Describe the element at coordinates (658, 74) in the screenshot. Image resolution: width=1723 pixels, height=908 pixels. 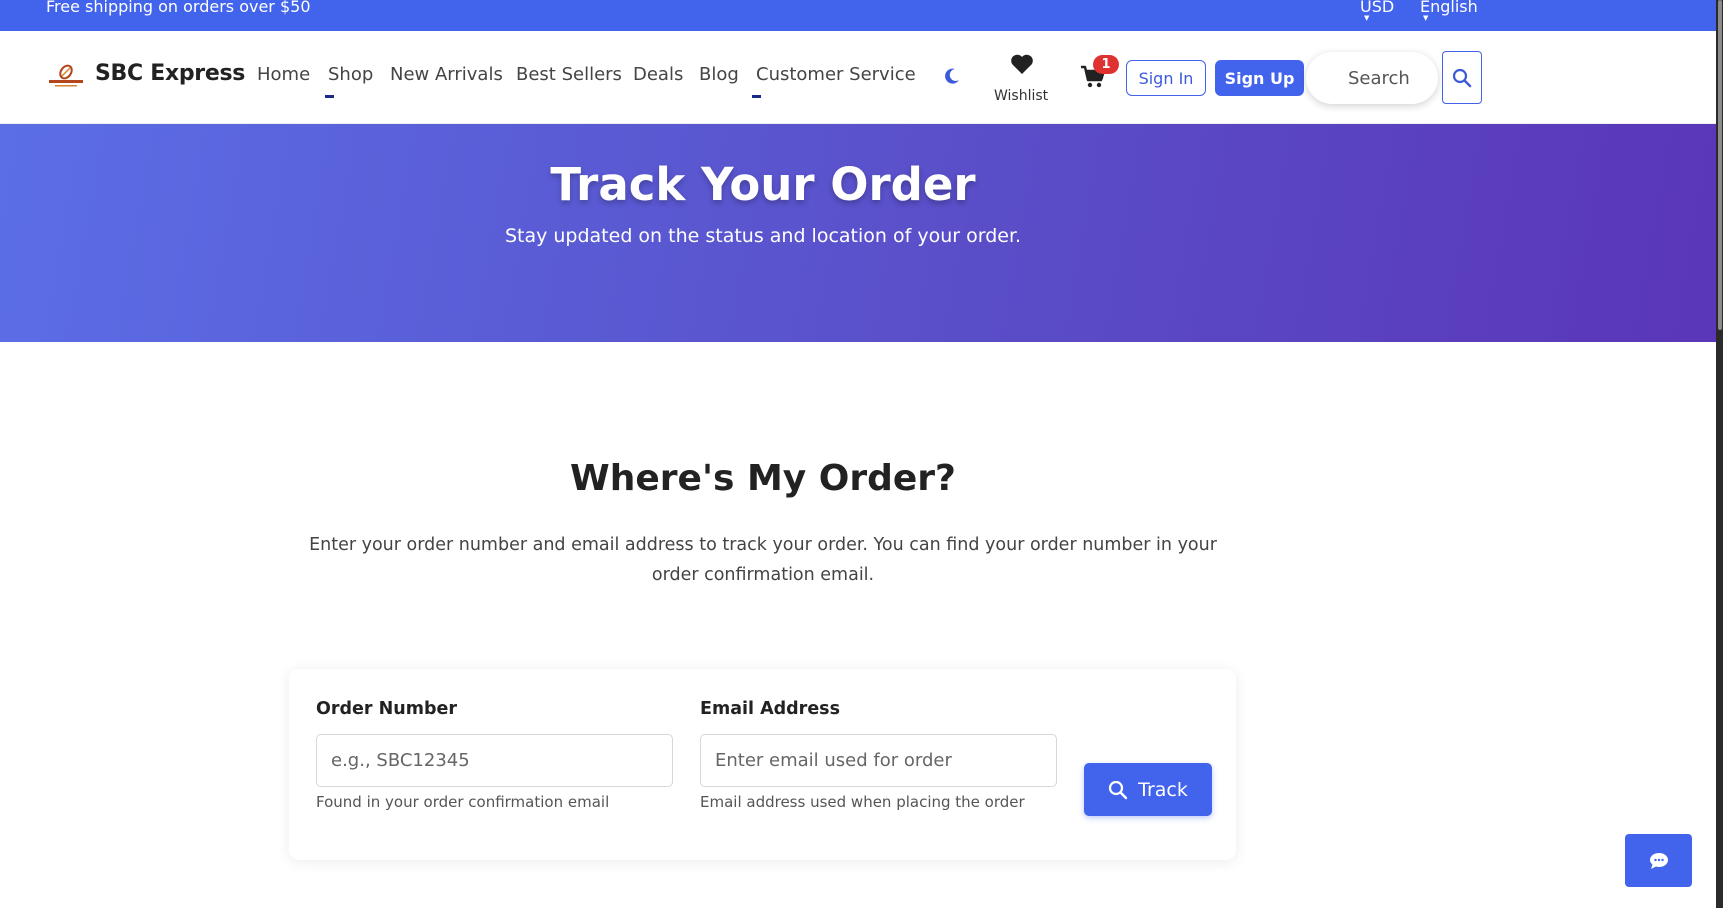
I see `nav-deals: Deals` at that location.